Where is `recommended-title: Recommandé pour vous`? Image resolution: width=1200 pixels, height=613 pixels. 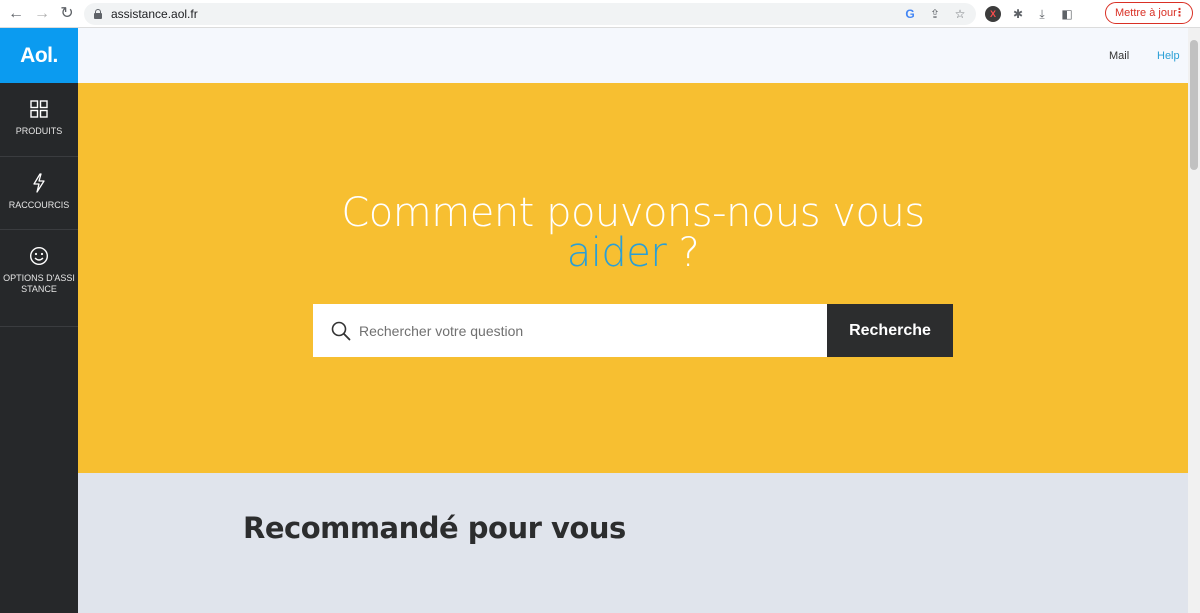 recommended-title: Recommandé pour vous is located at coordinates (434, 528).